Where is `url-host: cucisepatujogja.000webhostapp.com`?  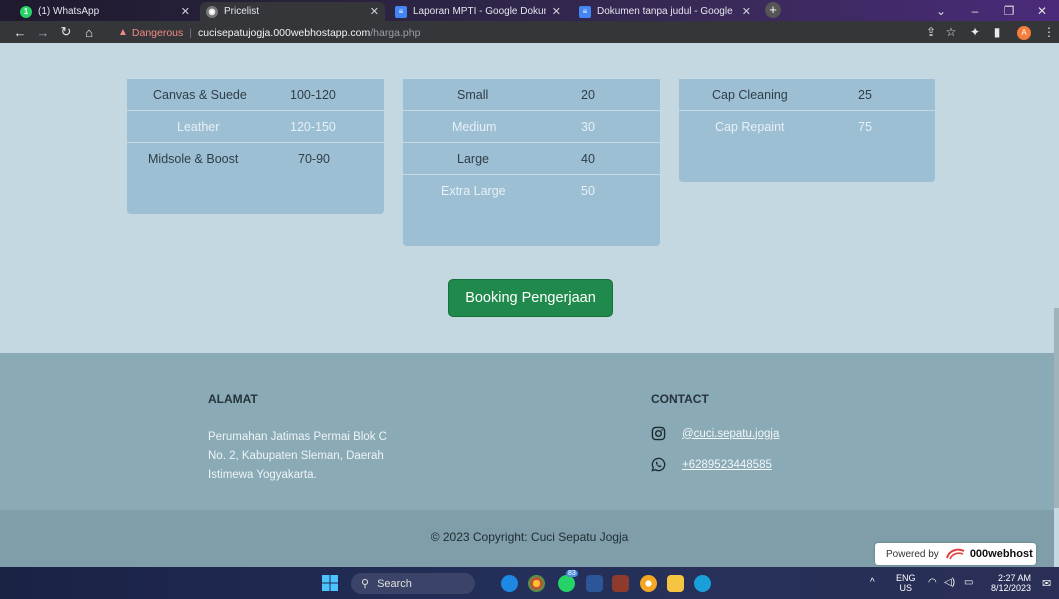 url-host: cucisepatujogja.000webhostapp.com is located at coordinates (284, 32).